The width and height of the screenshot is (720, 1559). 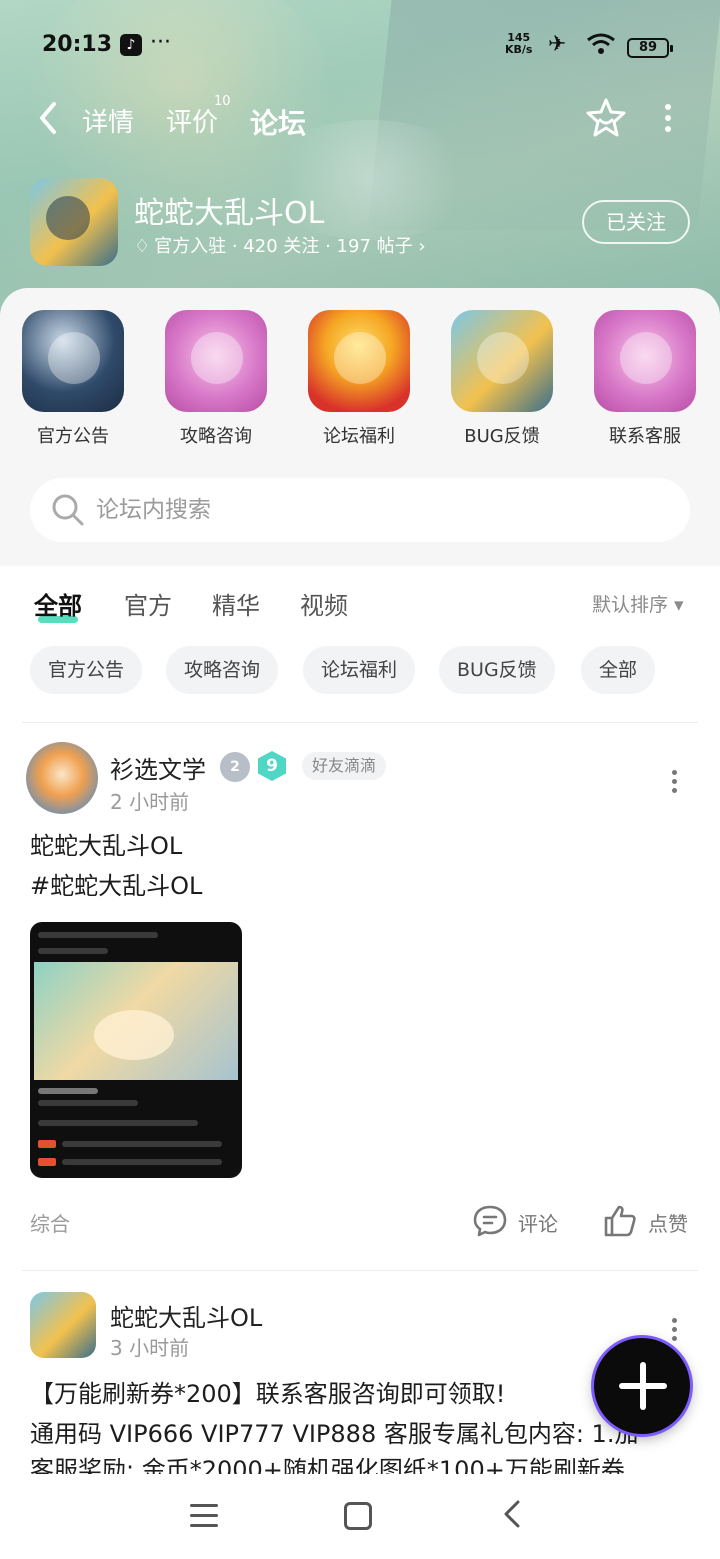 What do you see at coordinates (150, 802) in the screenshot?
I see `post-time: 2 小时前` at bounding box center [150, 802].